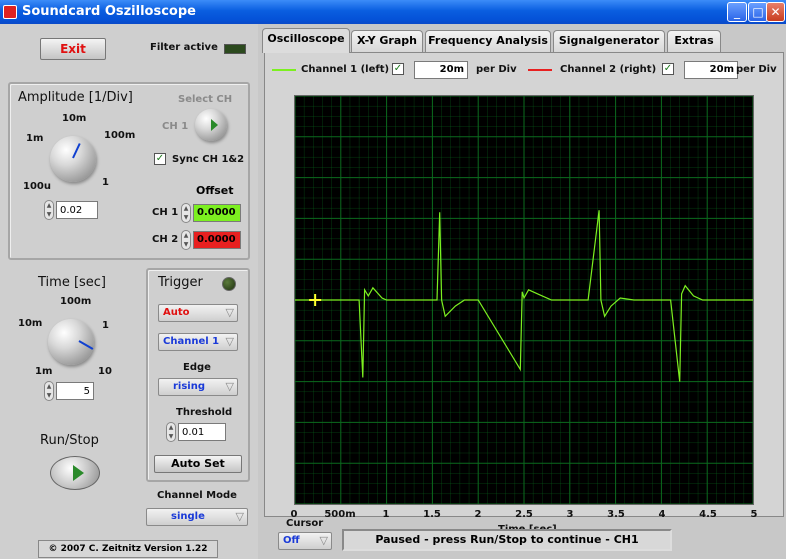 This screenshot has height=559, width=786. Describe the element at coordinates (171, 432) in the screenshot. I see `threshold-spinner: ▲ ▼` at that location.